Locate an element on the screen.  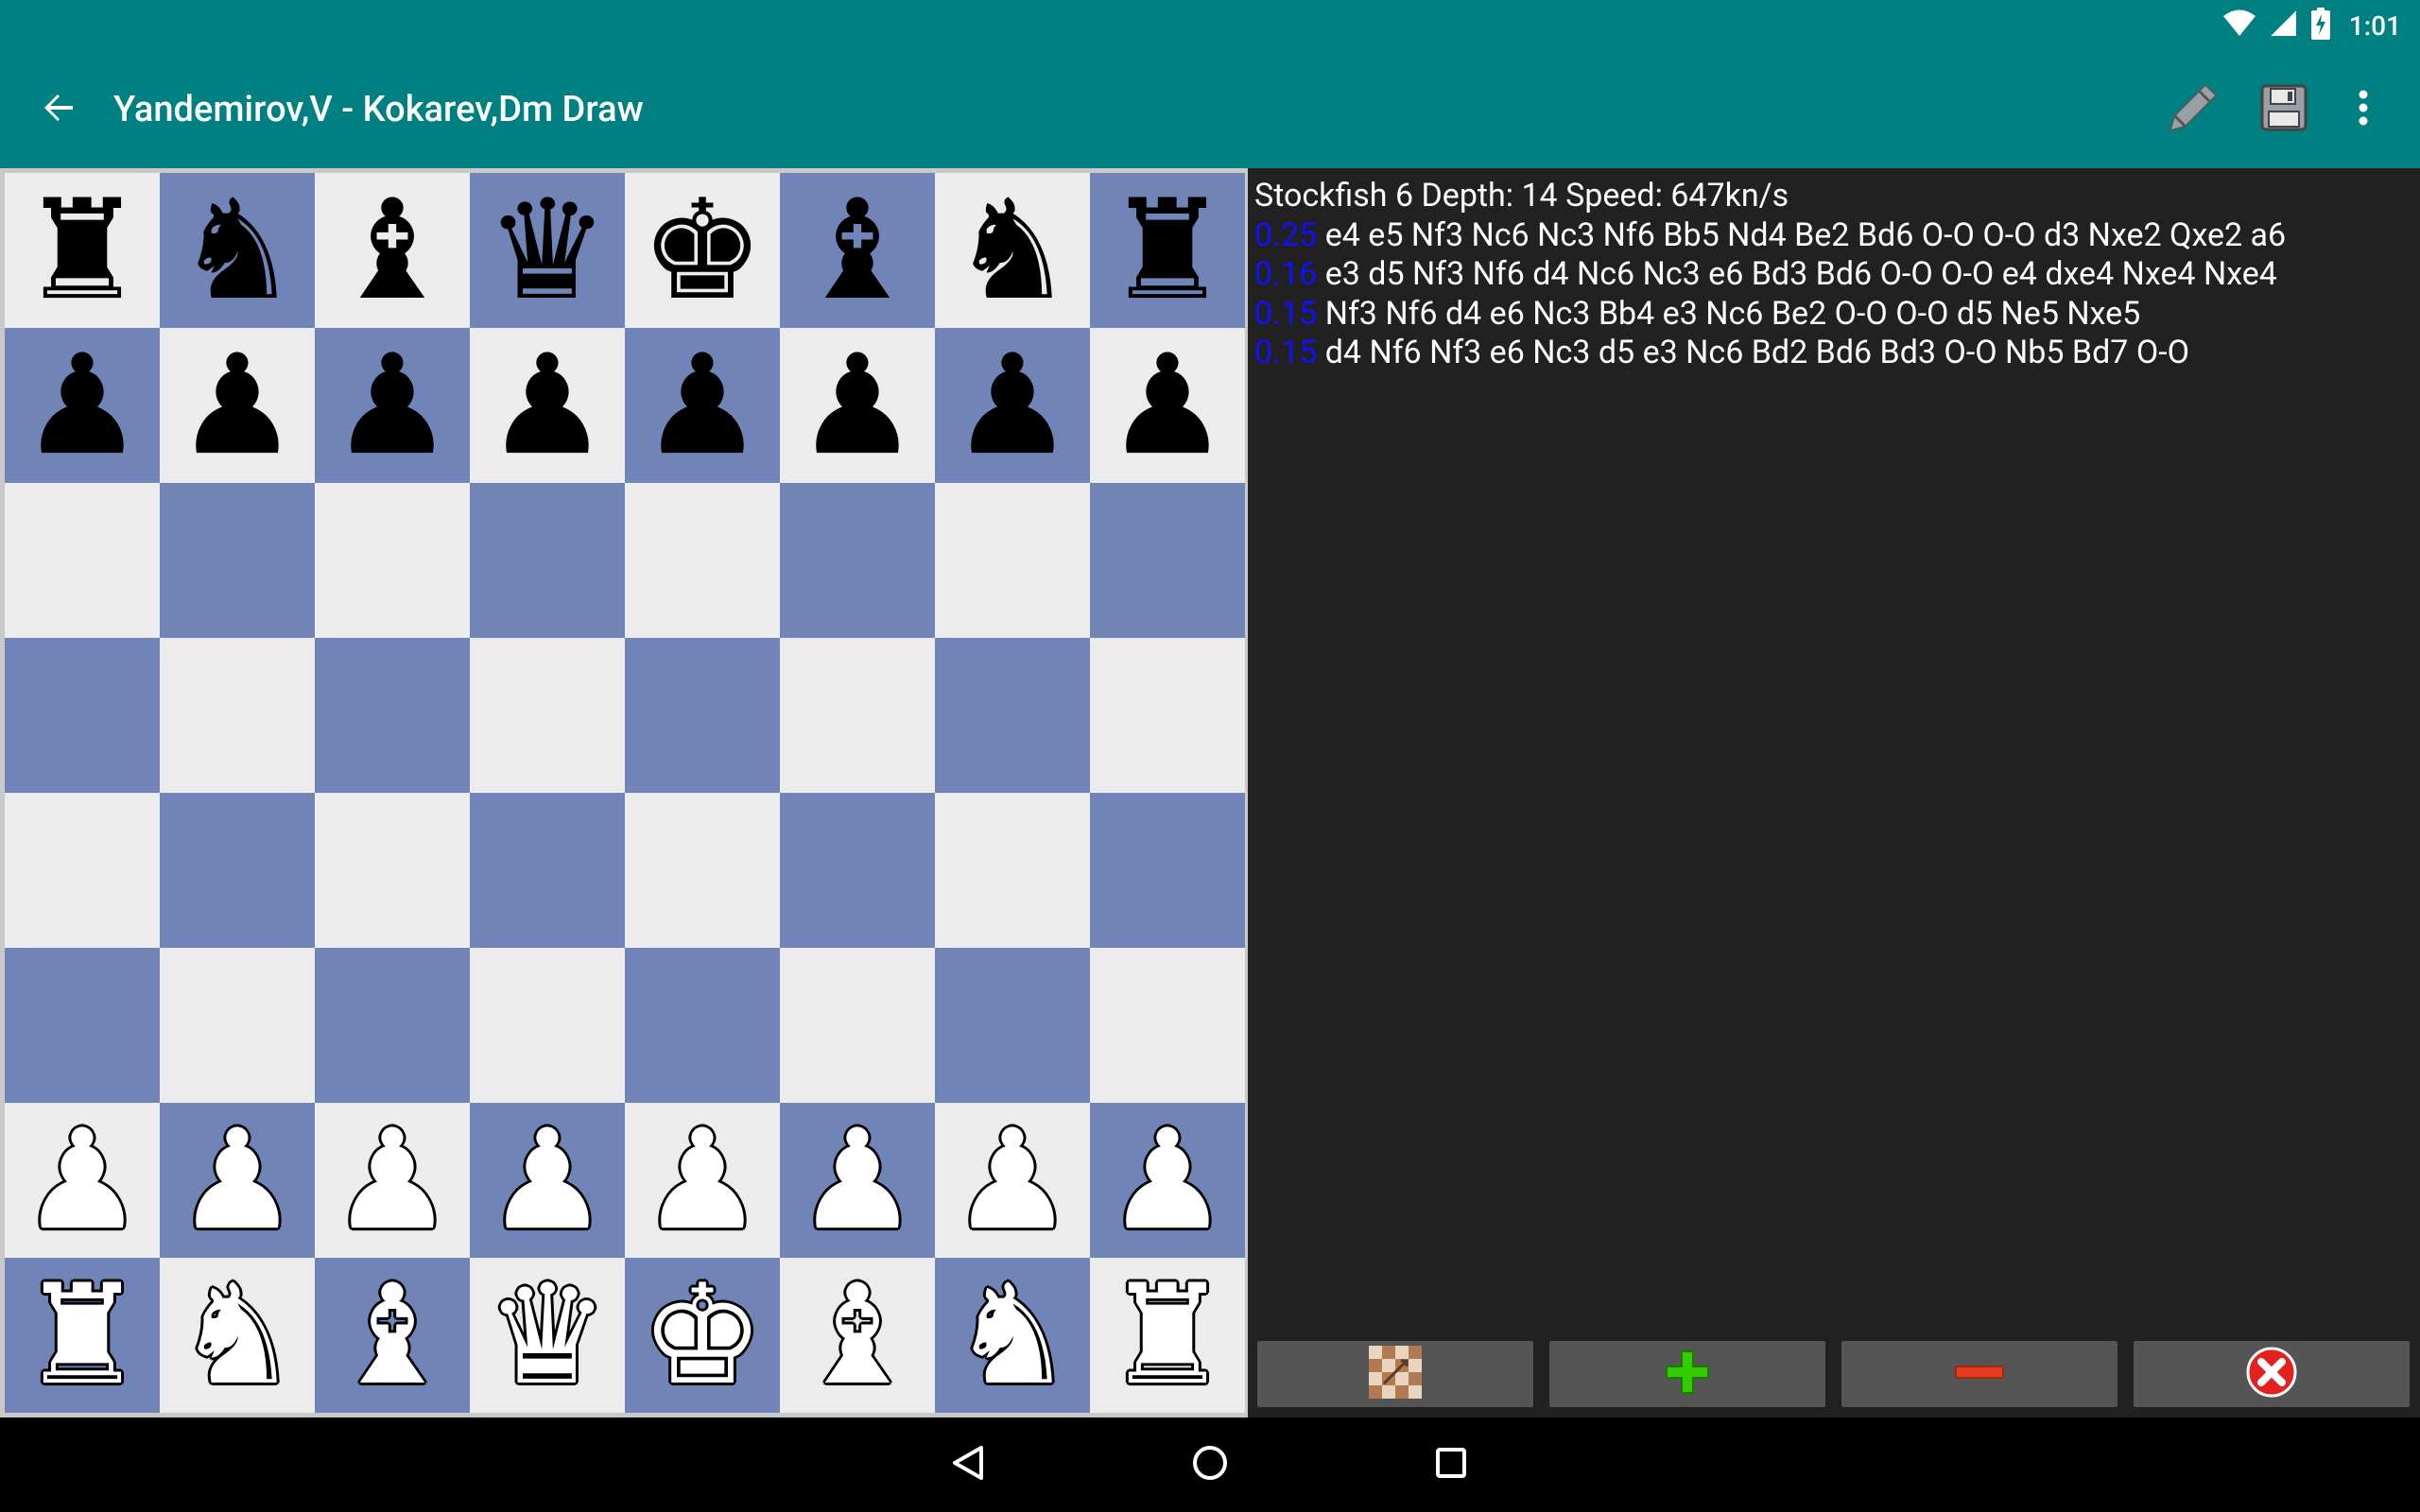
square-h8: ♜ is located at coordinates (1167, 250).